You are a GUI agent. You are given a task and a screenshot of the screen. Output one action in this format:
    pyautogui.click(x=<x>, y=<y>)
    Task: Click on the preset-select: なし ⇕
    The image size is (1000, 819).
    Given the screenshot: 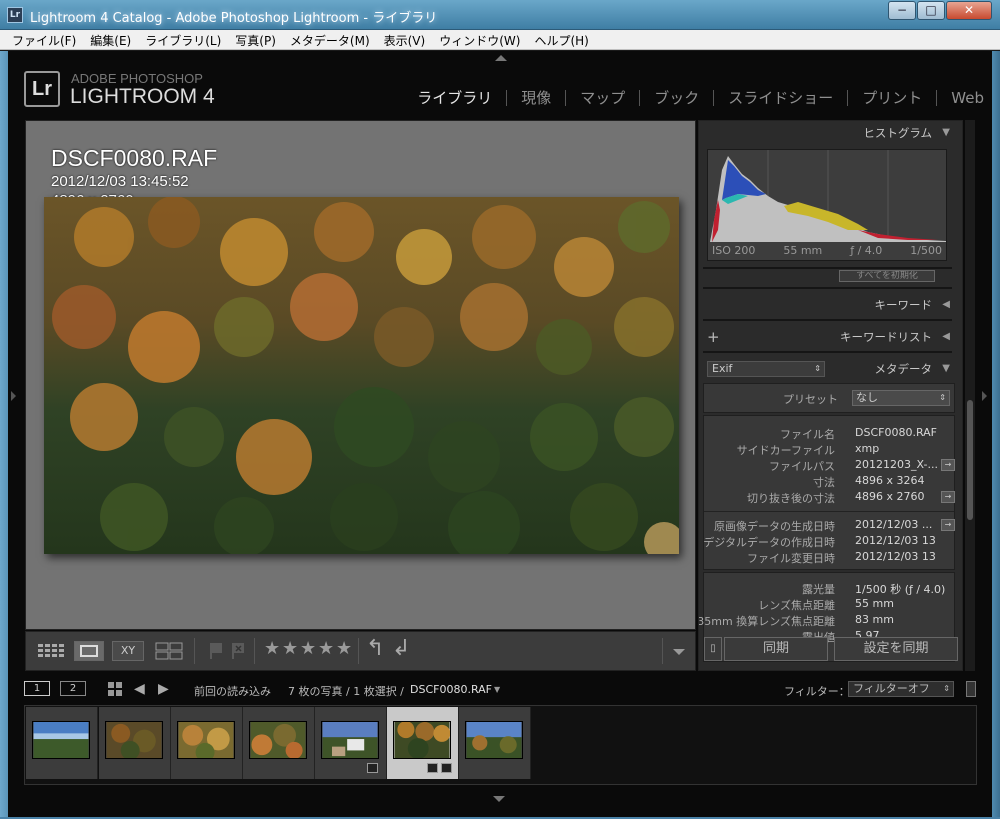 What is the action you would take?
    pyautogui.click(x=901, y=398)
    